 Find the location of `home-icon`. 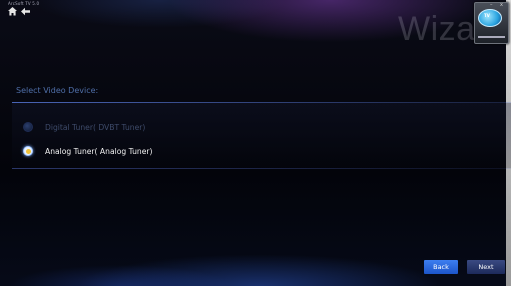

home-icon is located at coordinates (12, 12).